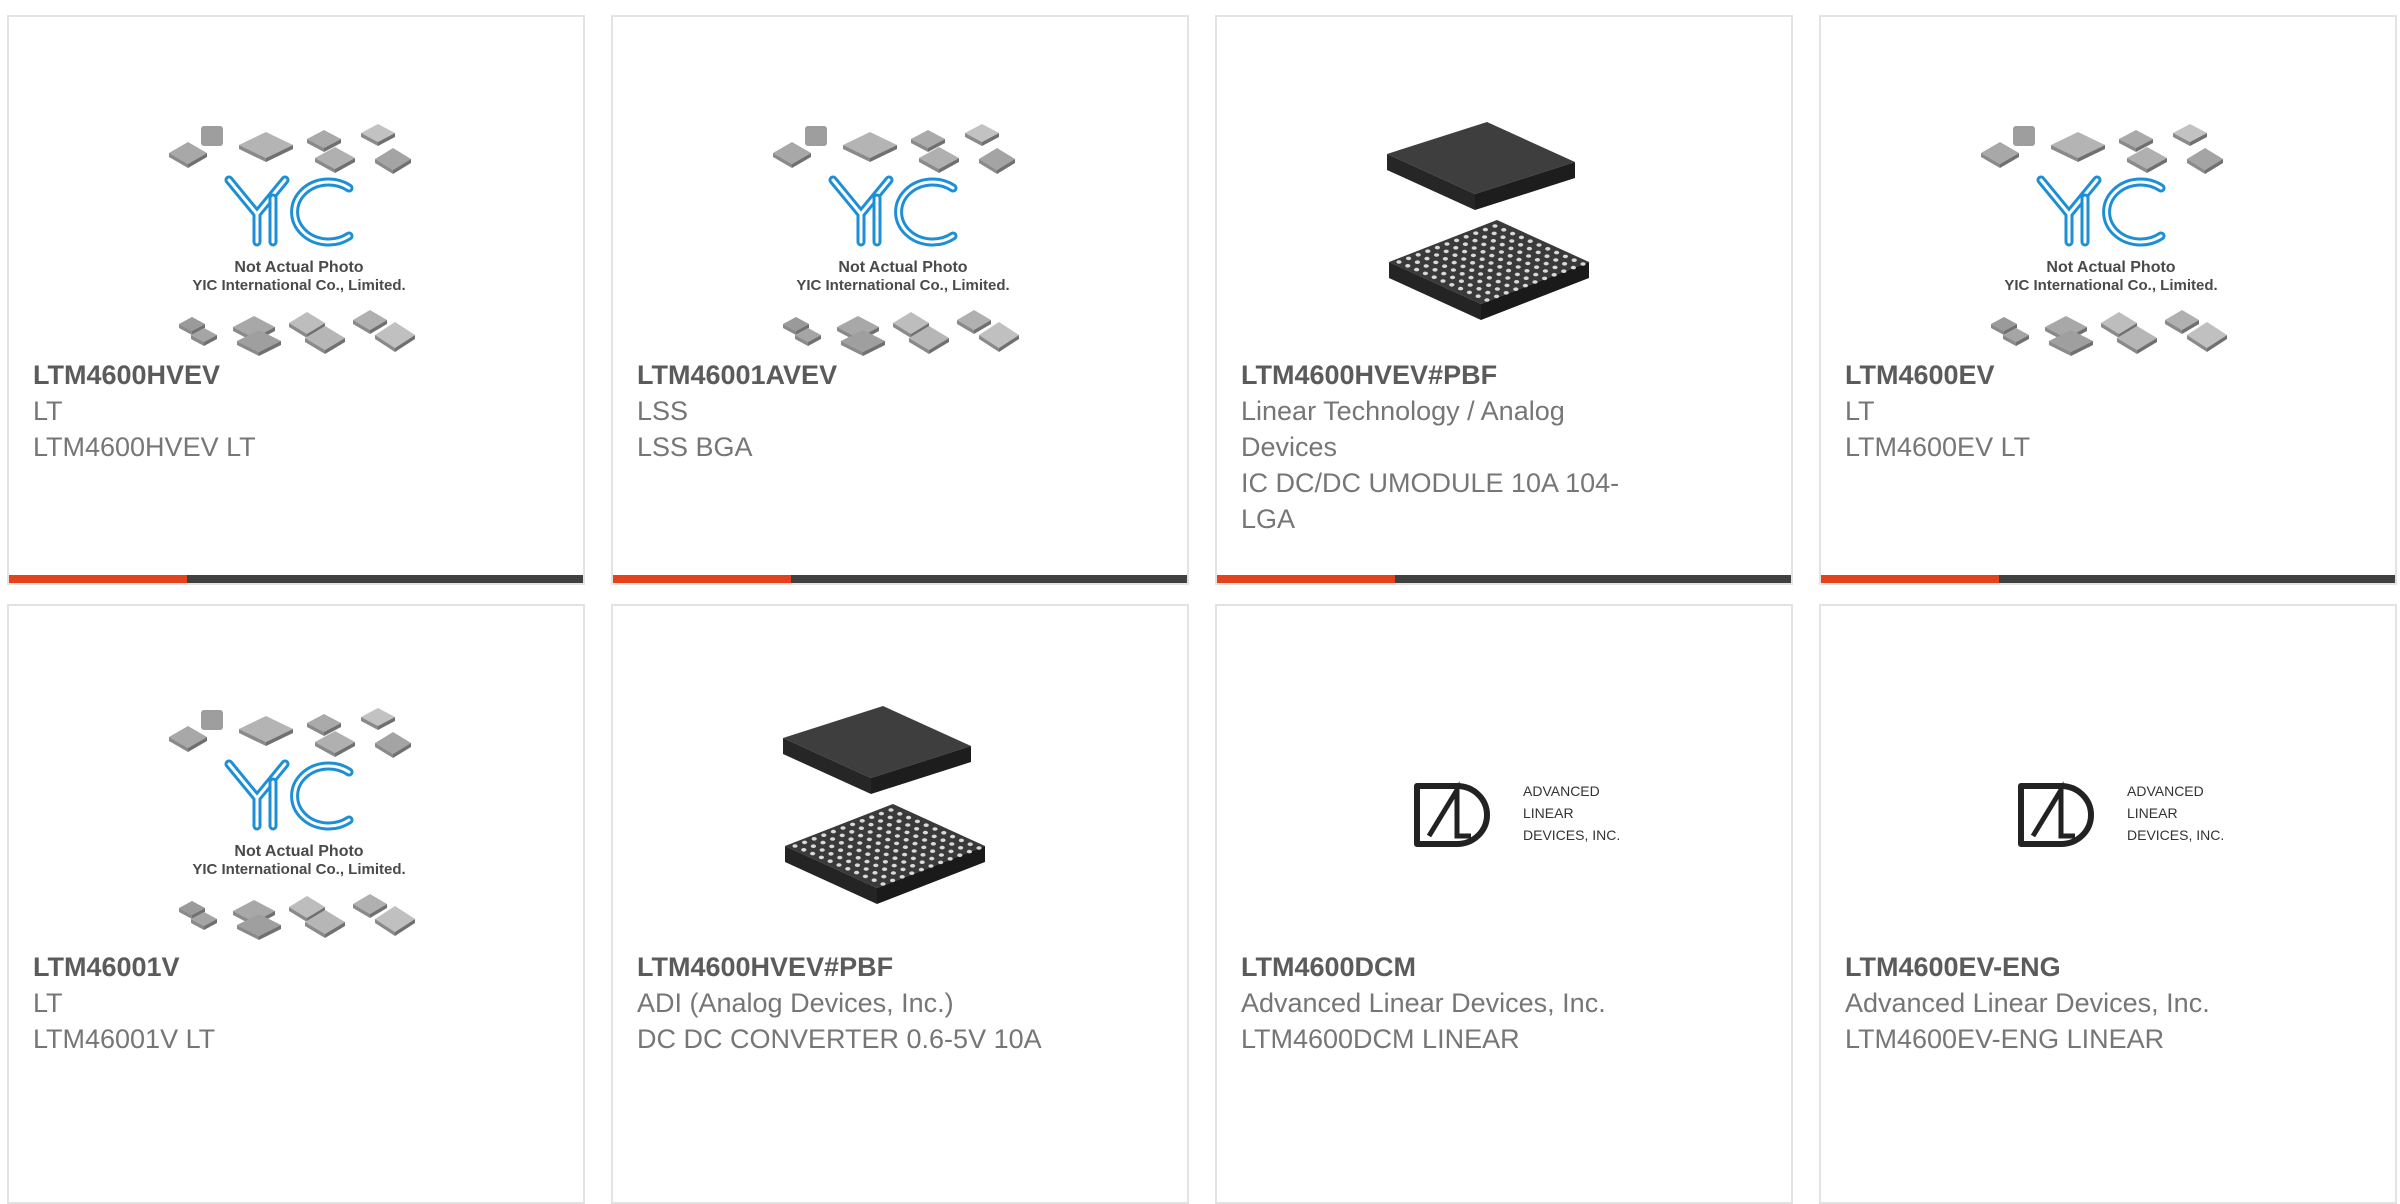 This screenshot has height=1204, width=2400. I want to click on manufacturer-text: Linear Technology / Analog Devices, so click(1403, 429).